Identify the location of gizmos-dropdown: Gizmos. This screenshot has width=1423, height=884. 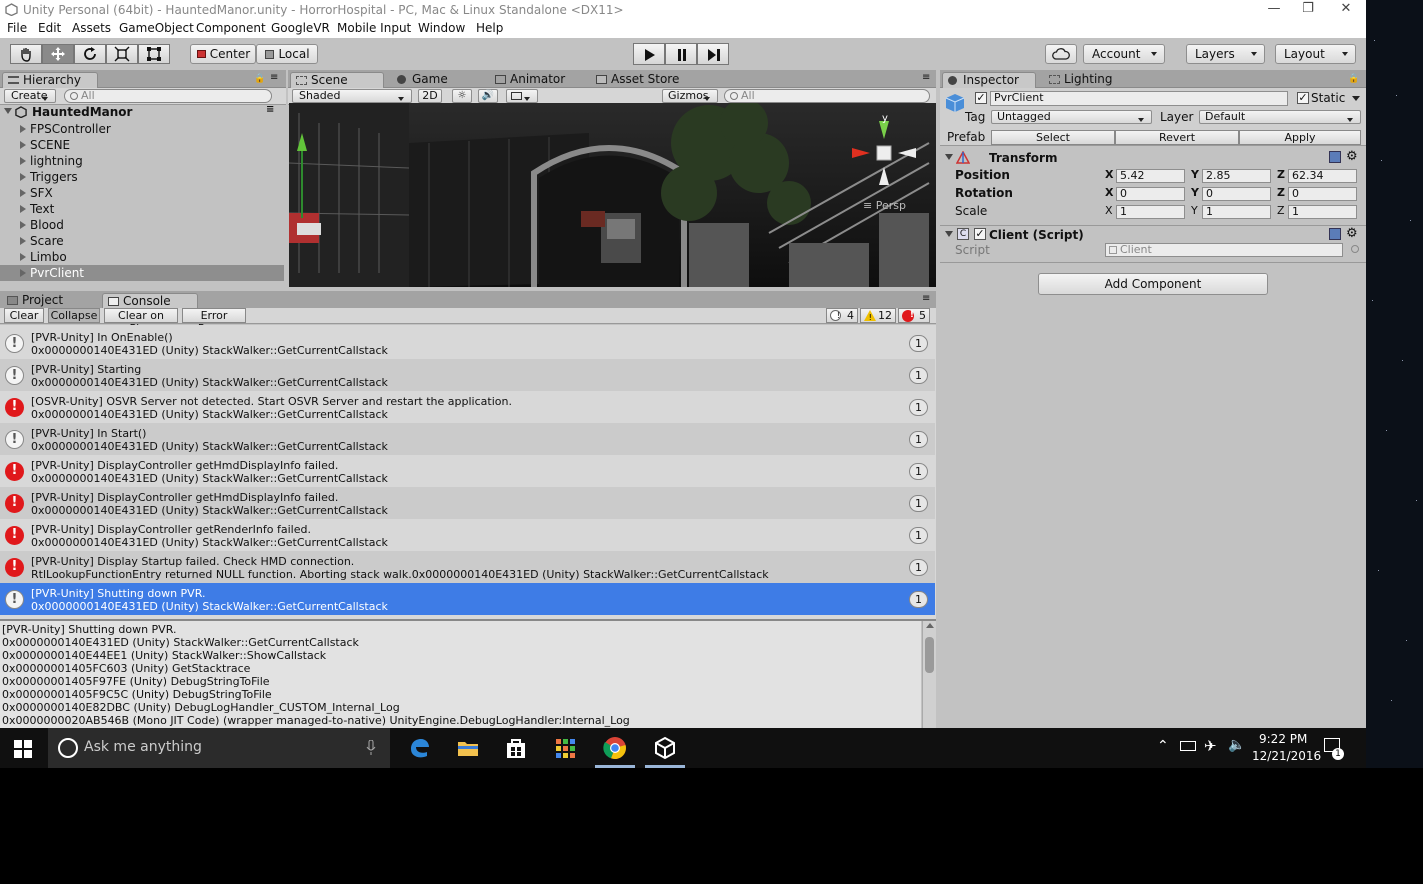
(690, 96).